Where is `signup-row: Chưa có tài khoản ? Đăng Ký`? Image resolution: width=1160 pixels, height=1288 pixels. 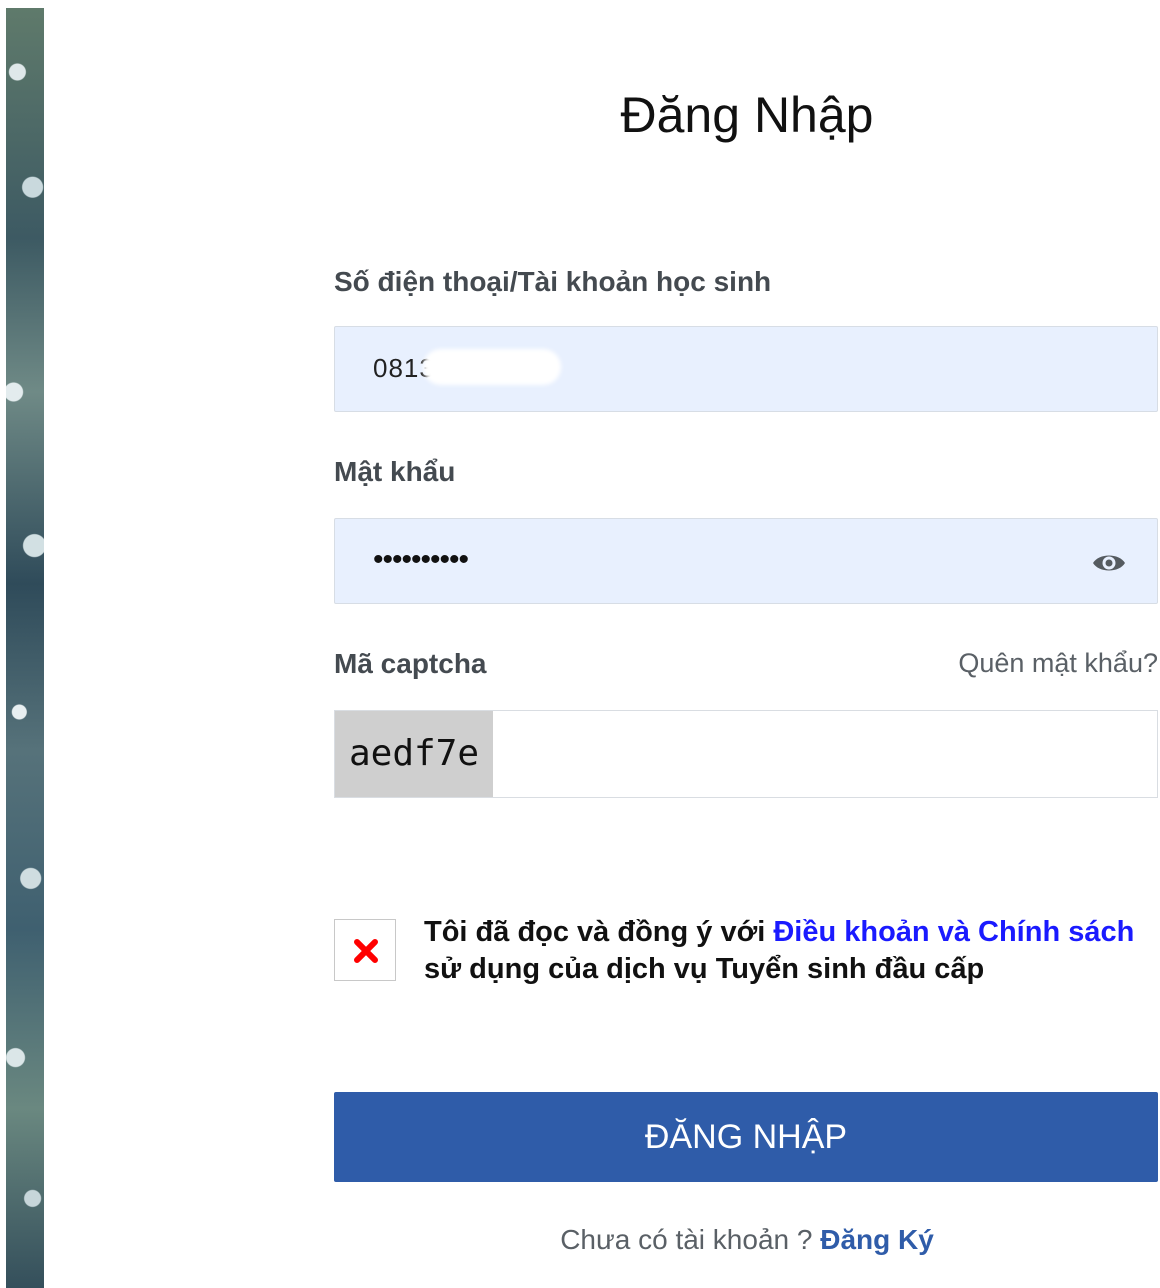
signup-row: Chưa có tài khoản ? Đăng Ký is located at coordinates (747, 1240).